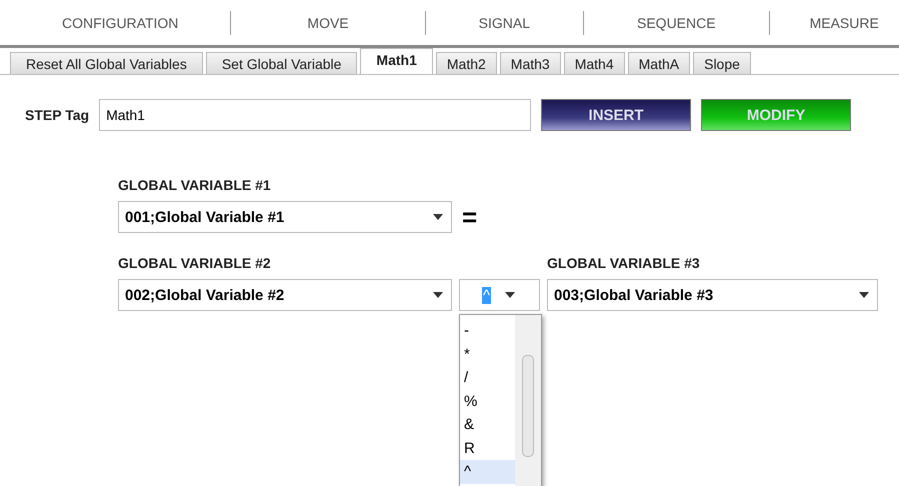 The image size is (899, 486). What do you see at coordinates (315, 115) in the screenshot?
I see `step-tag-field: Math1` at bounding box center [315, 115].